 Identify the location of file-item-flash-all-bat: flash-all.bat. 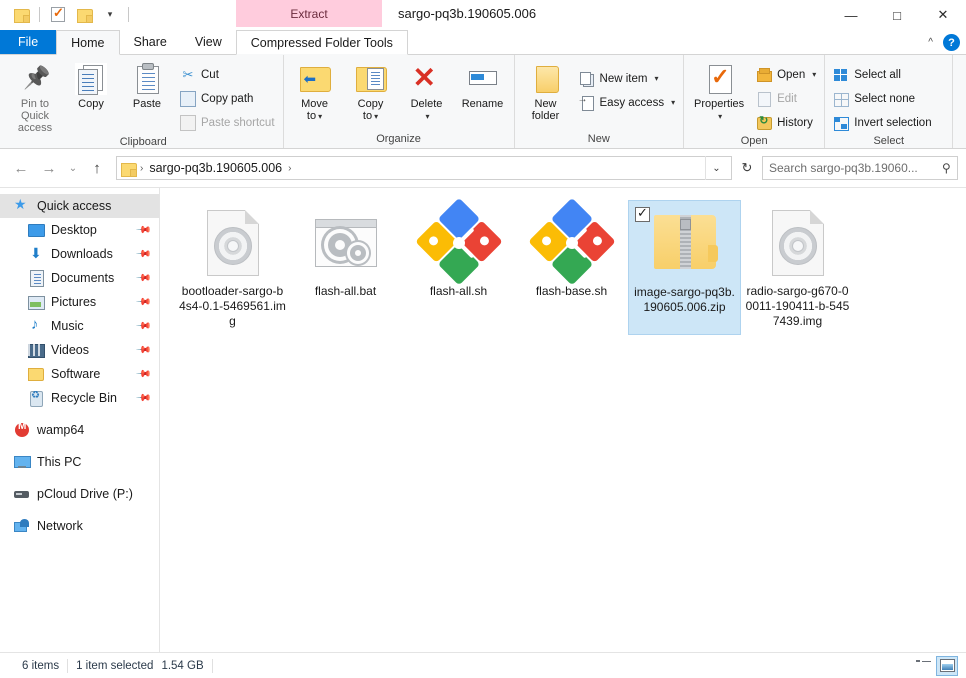
(345, 267).